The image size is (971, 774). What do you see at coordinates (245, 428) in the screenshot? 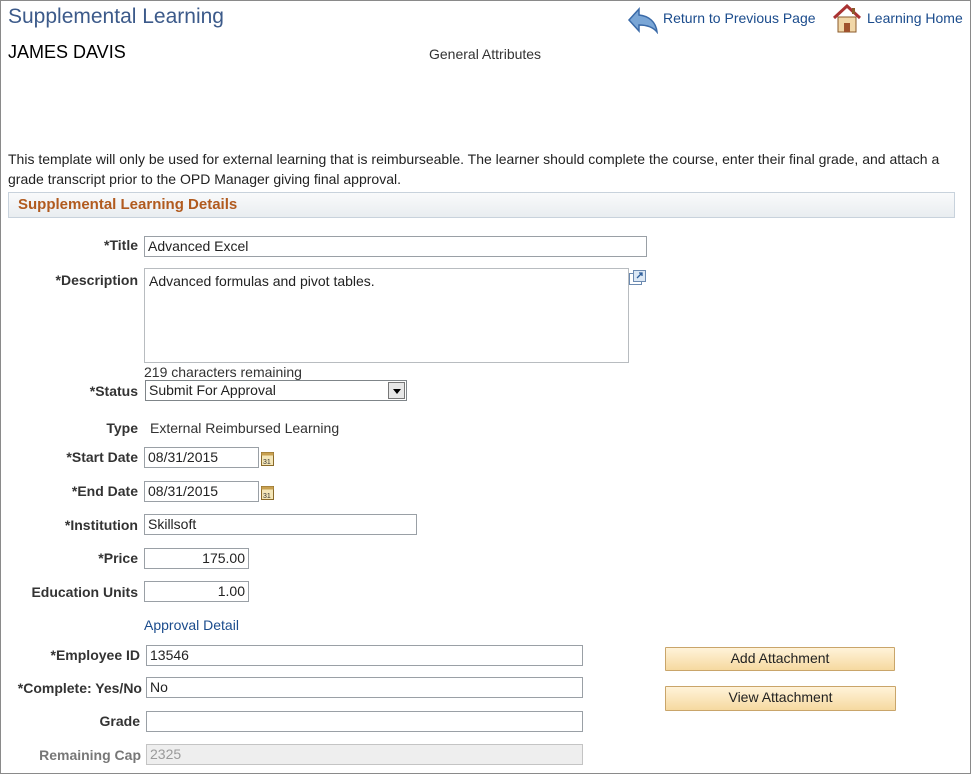
I see `type-value: External Reimbursed Learning` at bounding box center [245, 428].